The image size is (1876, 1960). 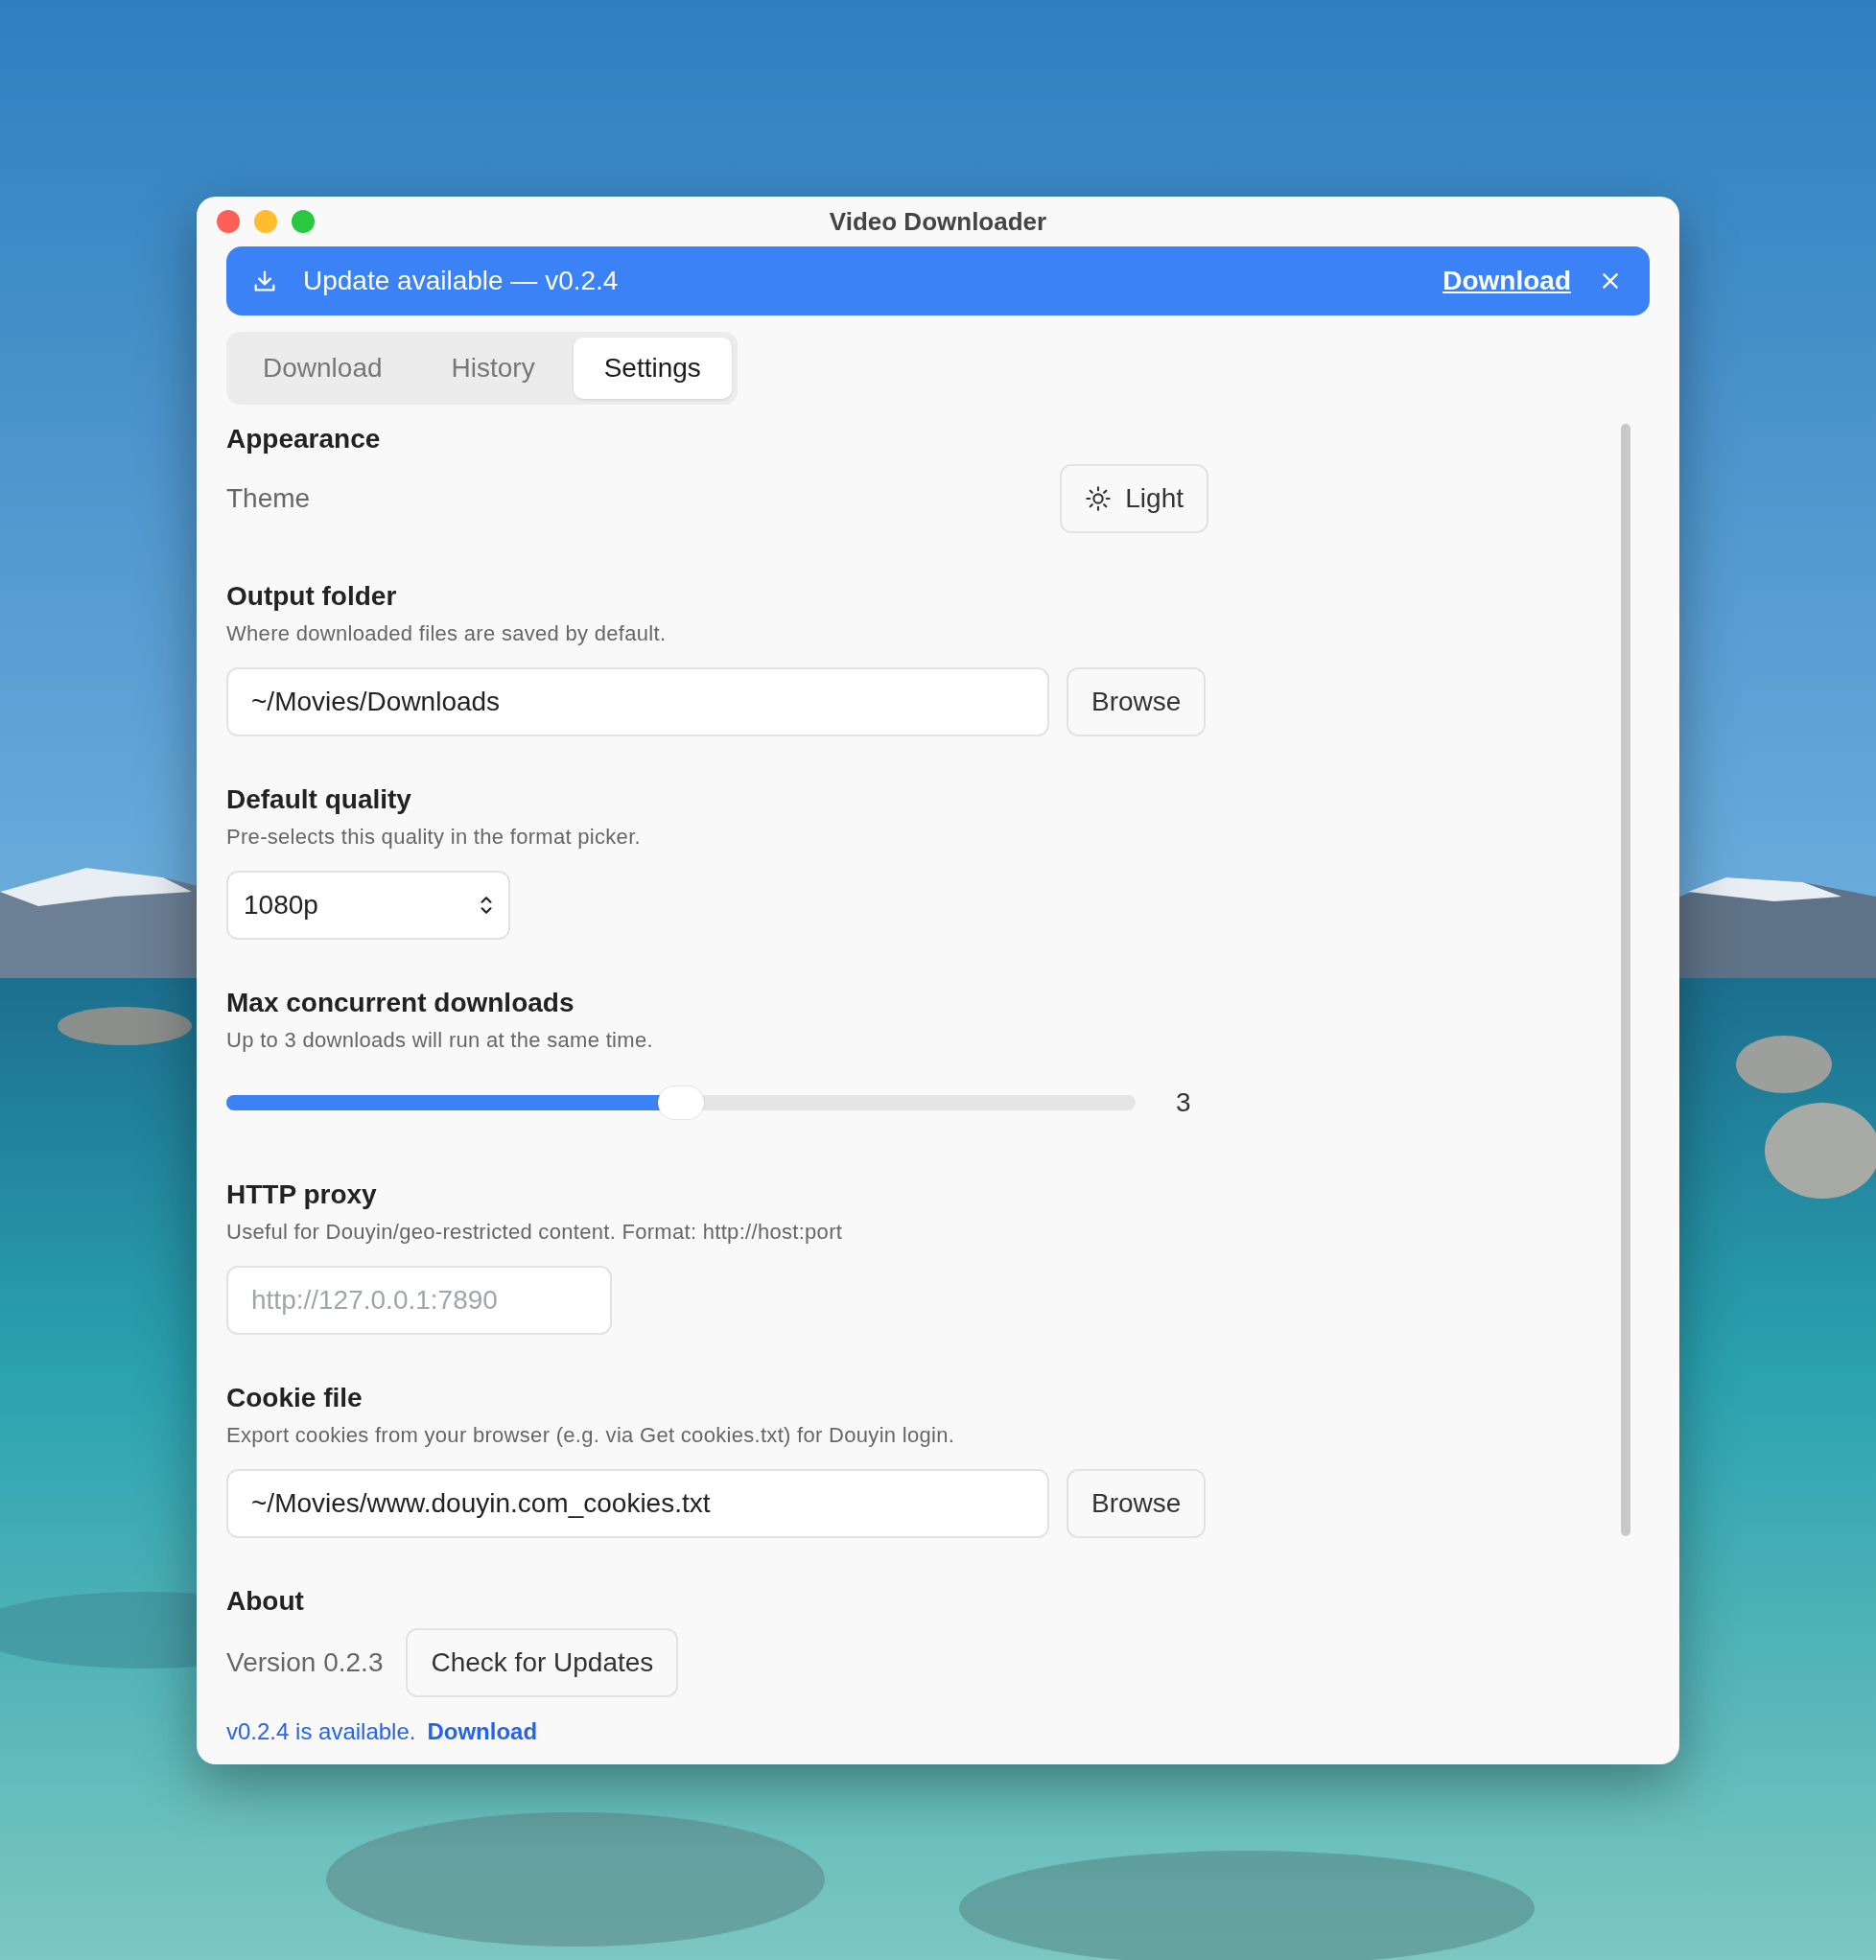 I want to click on theme-label: Theme, so click(x=268, y=498).